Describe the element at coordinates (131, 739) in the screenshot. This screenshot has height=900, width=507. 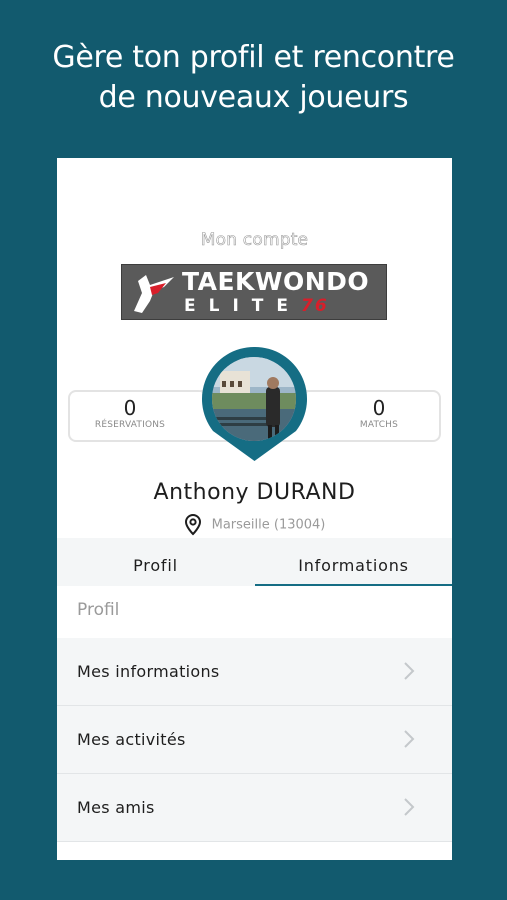
I see `menu-item-label: Mes activités` at that location.